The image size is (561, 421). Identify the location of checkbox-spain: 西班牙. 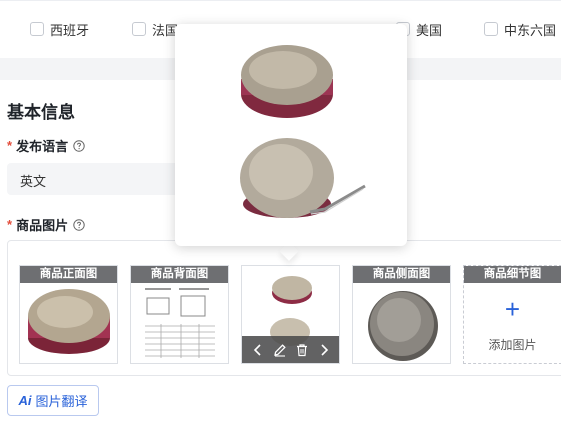
(59, 29).